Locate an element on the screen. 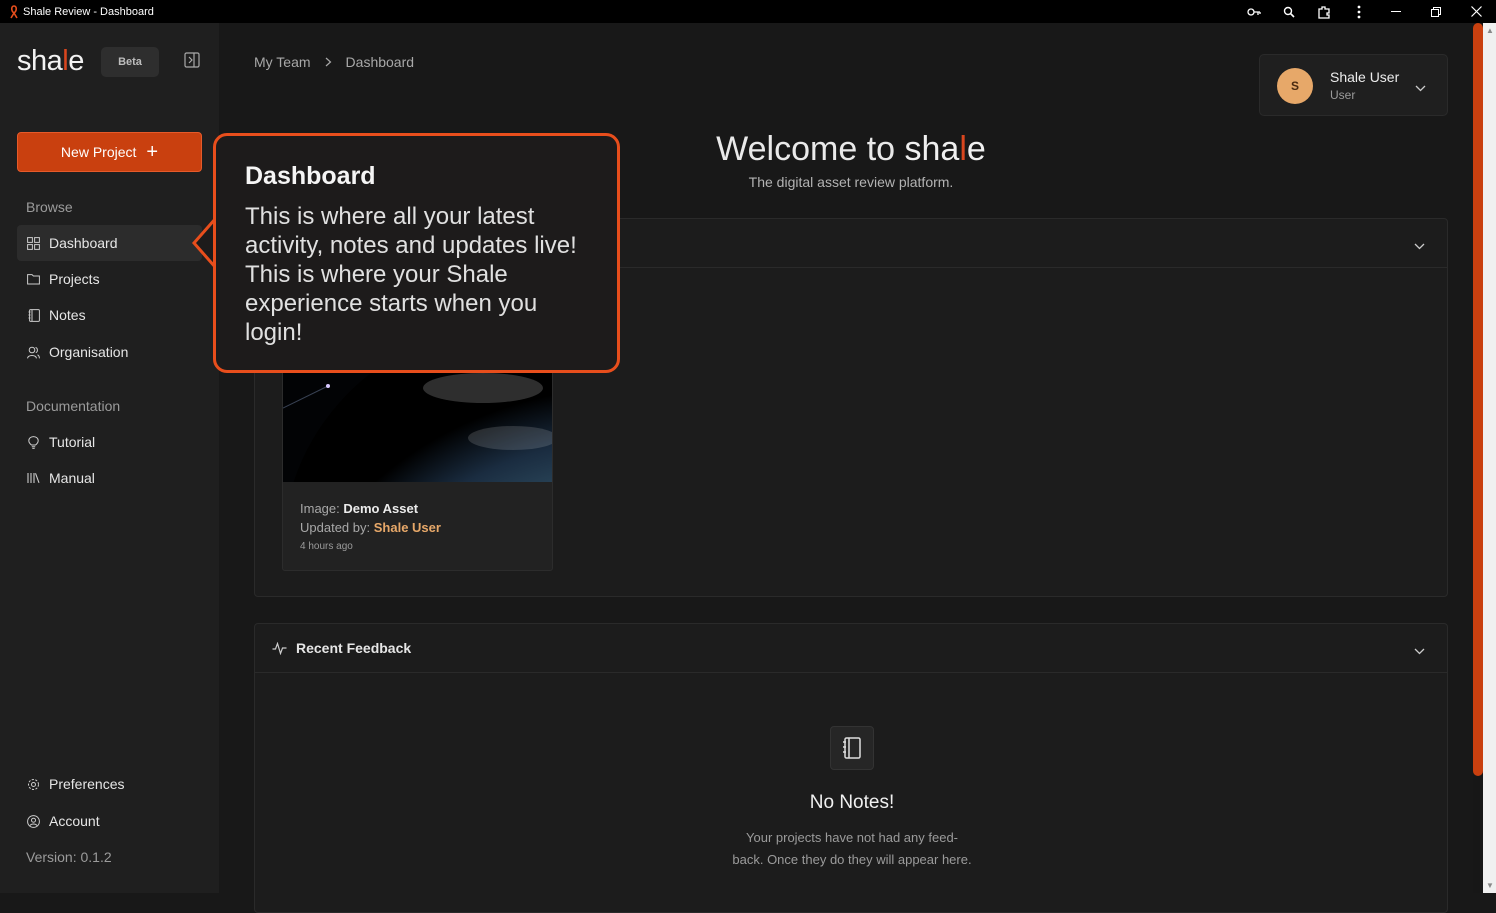 Image resolution: width=1496 pixels, height=913 pixels. sidebar-item-organisation: Organisation is located at coordinates (109, 352).